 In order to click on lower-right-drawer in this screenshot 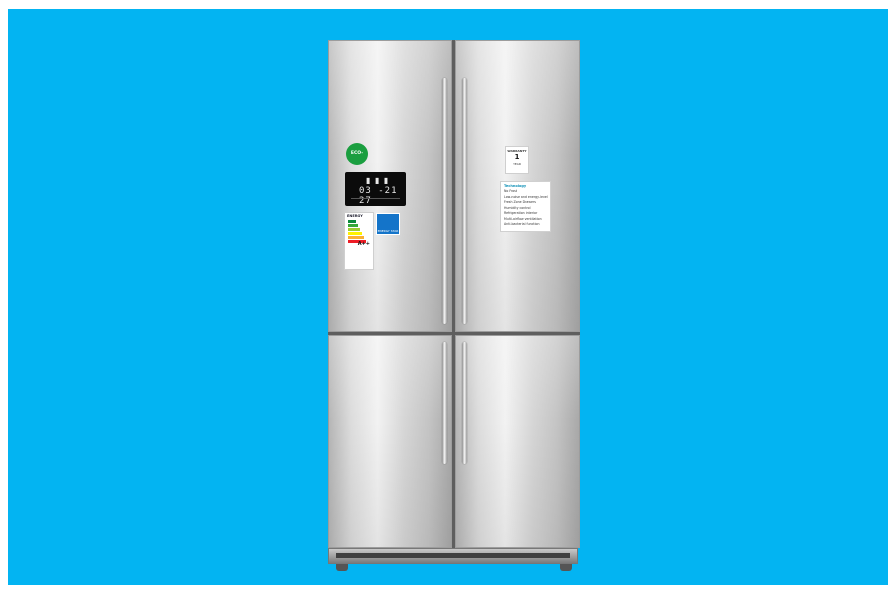, I will do `click(517, 441)`.